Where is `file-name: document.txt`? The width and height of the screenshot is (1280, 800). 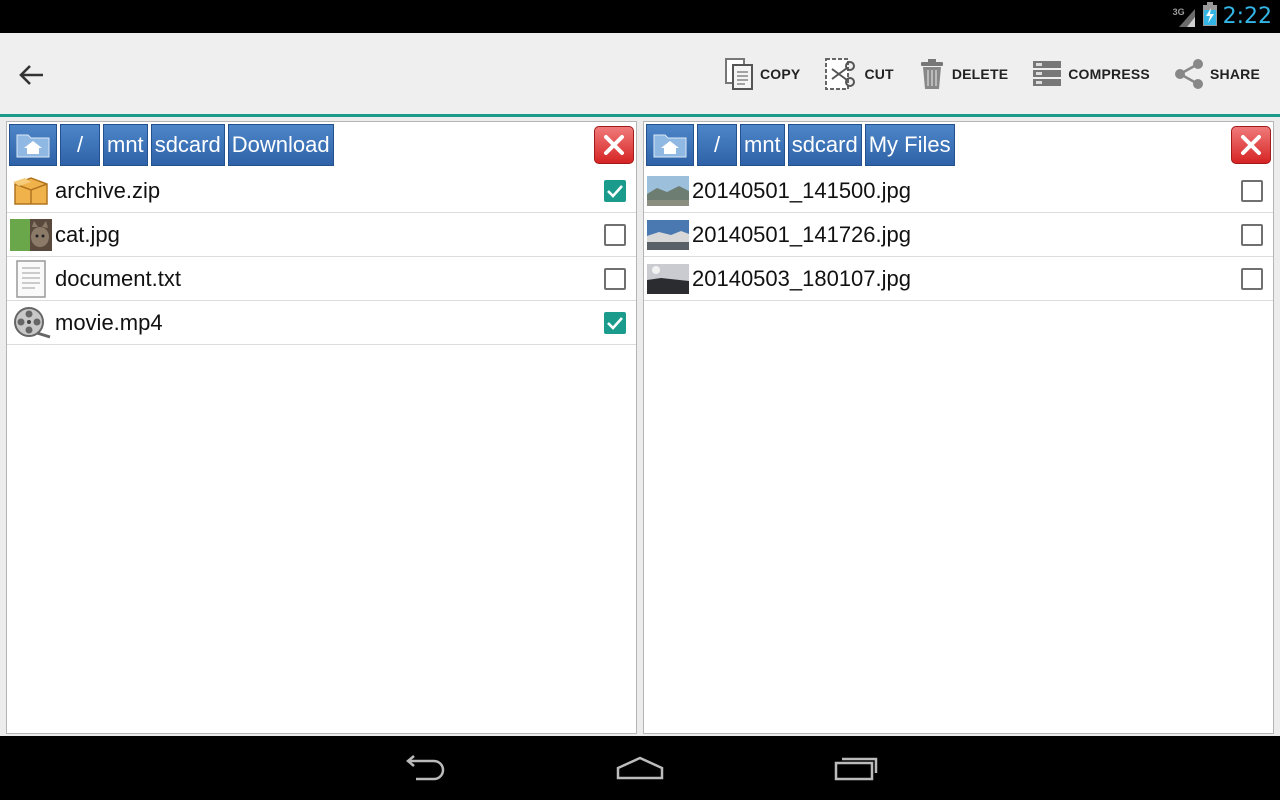 file-name: document.txt is located at coordinates (118, 278).